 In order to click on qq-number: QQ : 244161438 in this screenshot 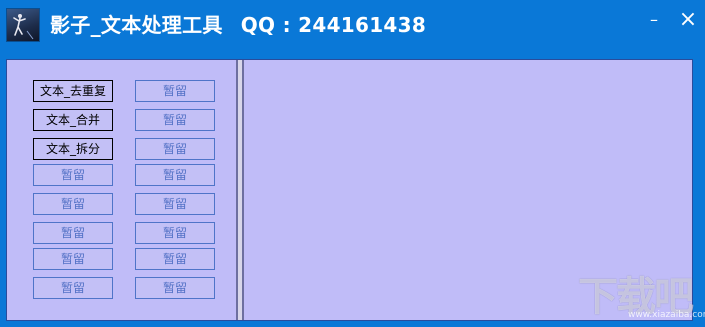, I will do `click(333, 25)`.